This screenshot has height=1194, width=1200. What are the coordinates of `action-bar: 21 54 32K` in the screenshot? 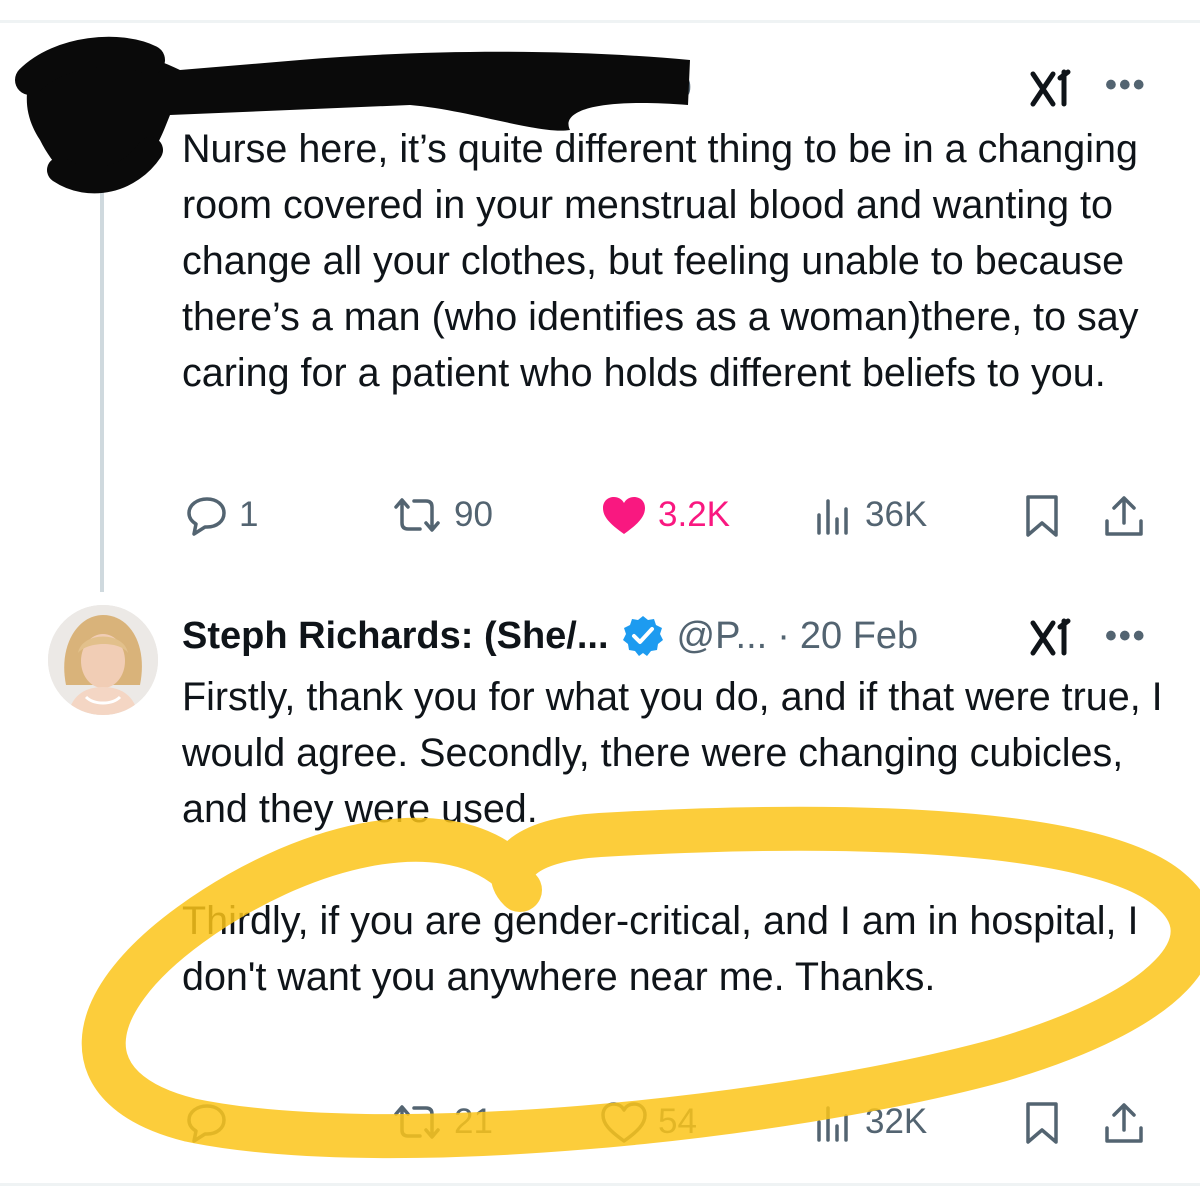 It's located at (600, 1125).